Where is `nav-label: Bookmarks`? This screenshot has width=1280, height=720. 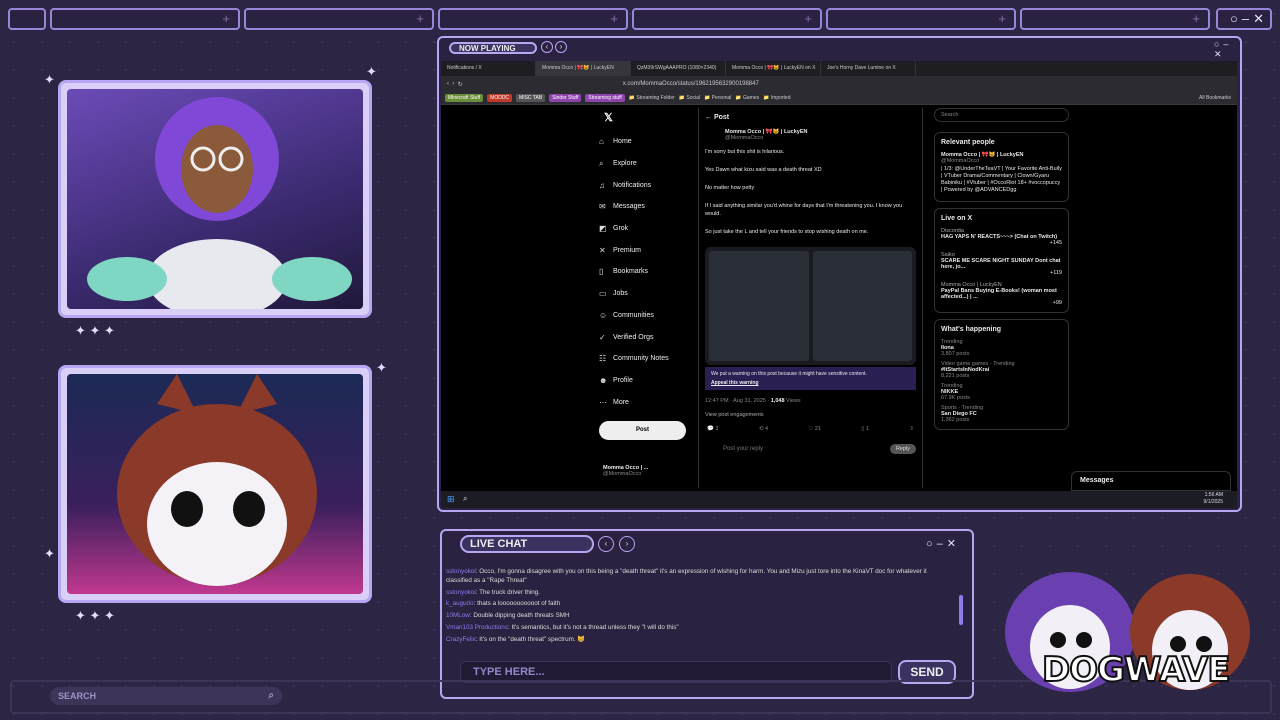 nav-label: Bookmarks is located at coordinates (631, 272).